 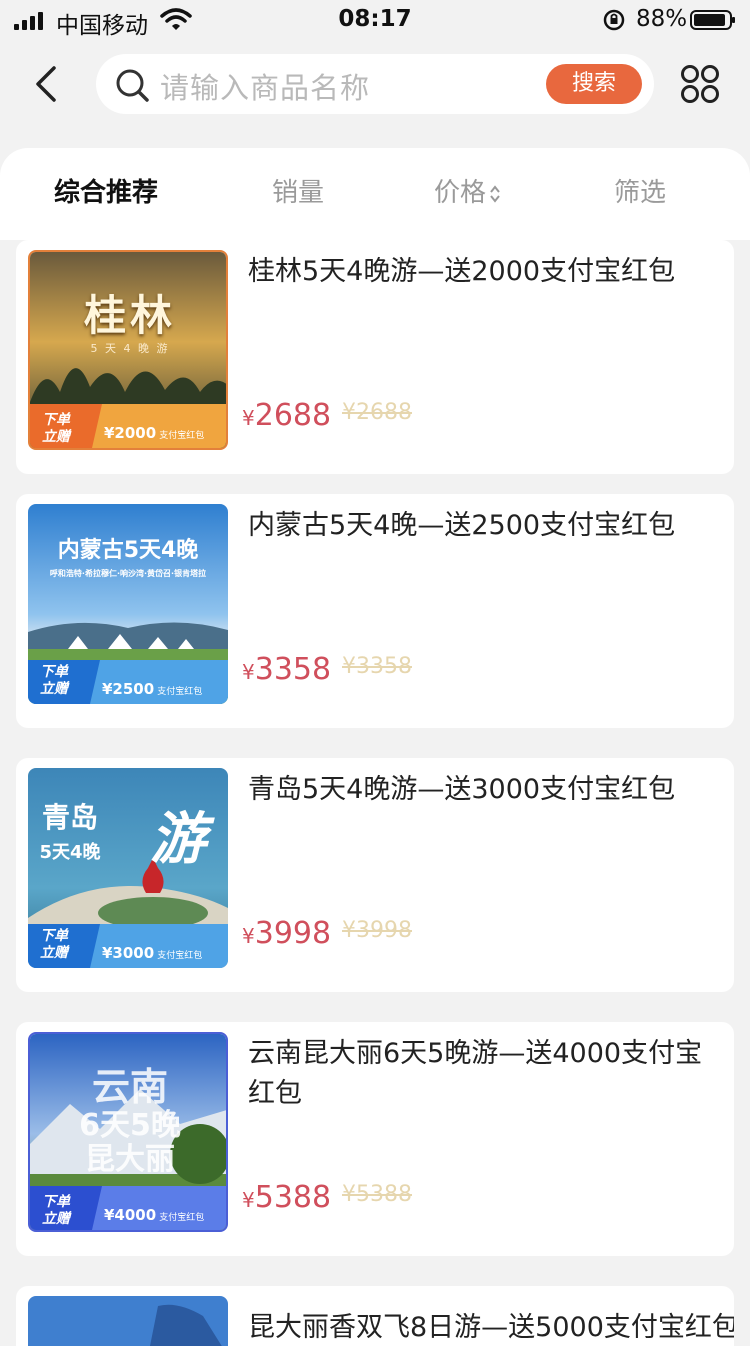 What do you see at coordinates (132, 85) in the screenshot?
I see `search-icon` at bounding box center [132, 85].